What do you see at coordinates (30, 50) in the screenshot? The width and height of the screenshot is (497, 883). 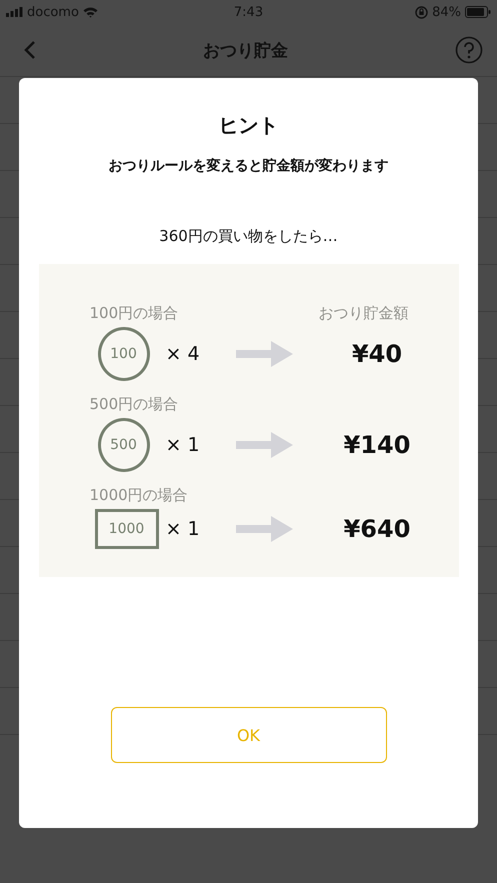 I see `back-icon` at bounding box center [30, 50].